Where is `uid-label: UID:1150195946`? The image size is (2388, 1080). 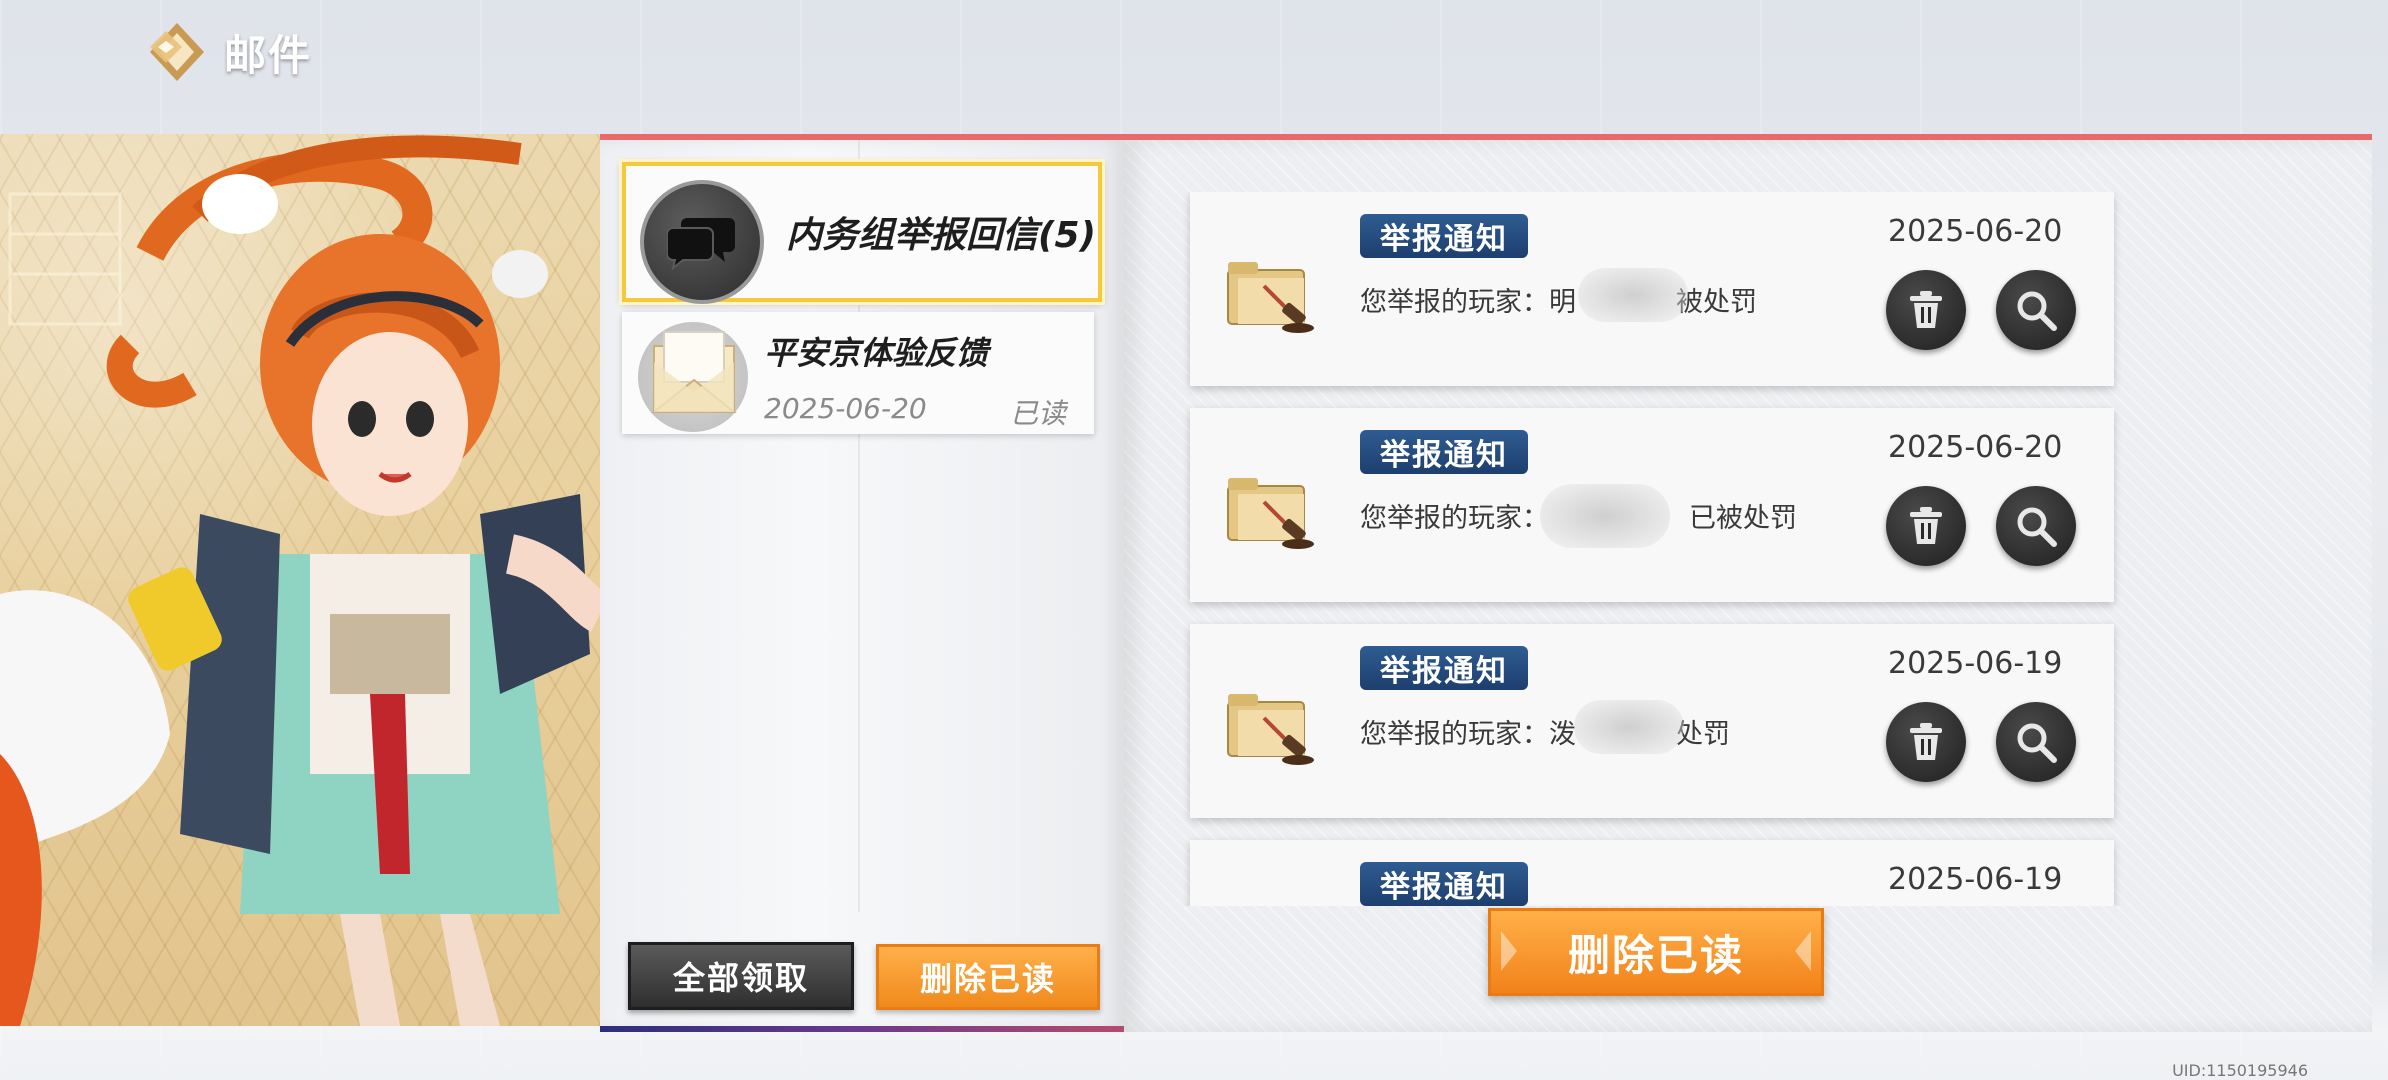 uid-label: UID:1150195946 is located at coordinates (2240, 1070).